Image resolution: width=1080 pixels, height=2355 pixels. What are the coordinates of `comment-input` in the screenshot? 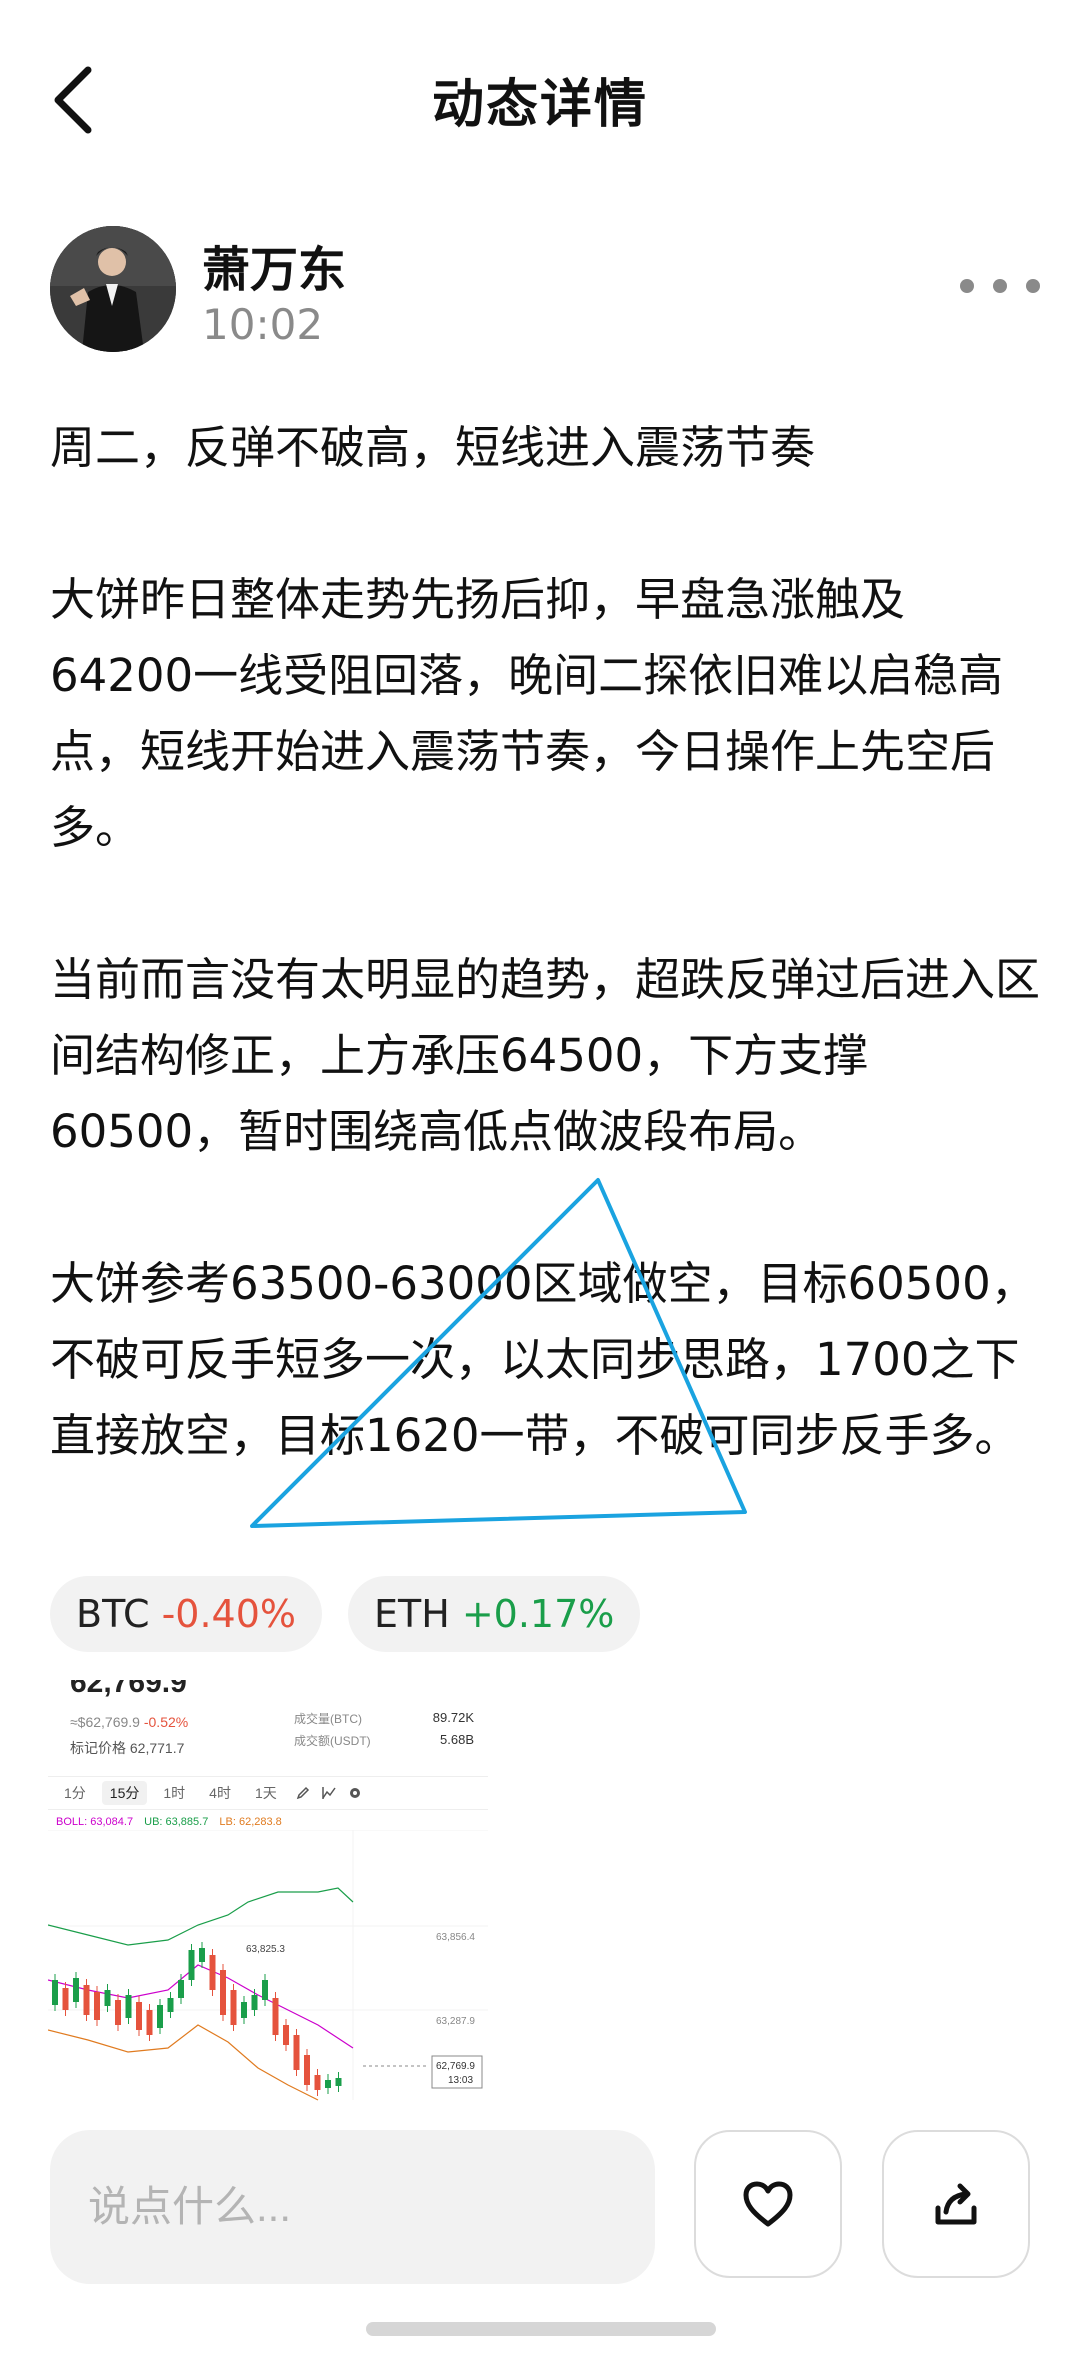 It's located at (352, 2207).